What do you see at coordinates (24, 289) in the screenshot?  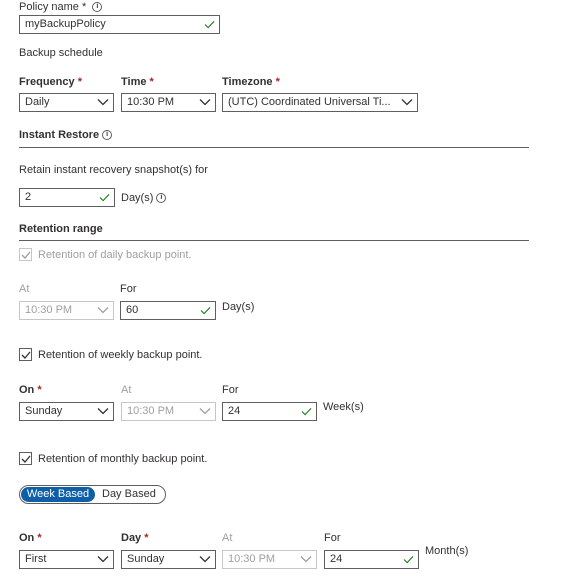 I see `daily-at-label: At` at bounding box center [24, 289].